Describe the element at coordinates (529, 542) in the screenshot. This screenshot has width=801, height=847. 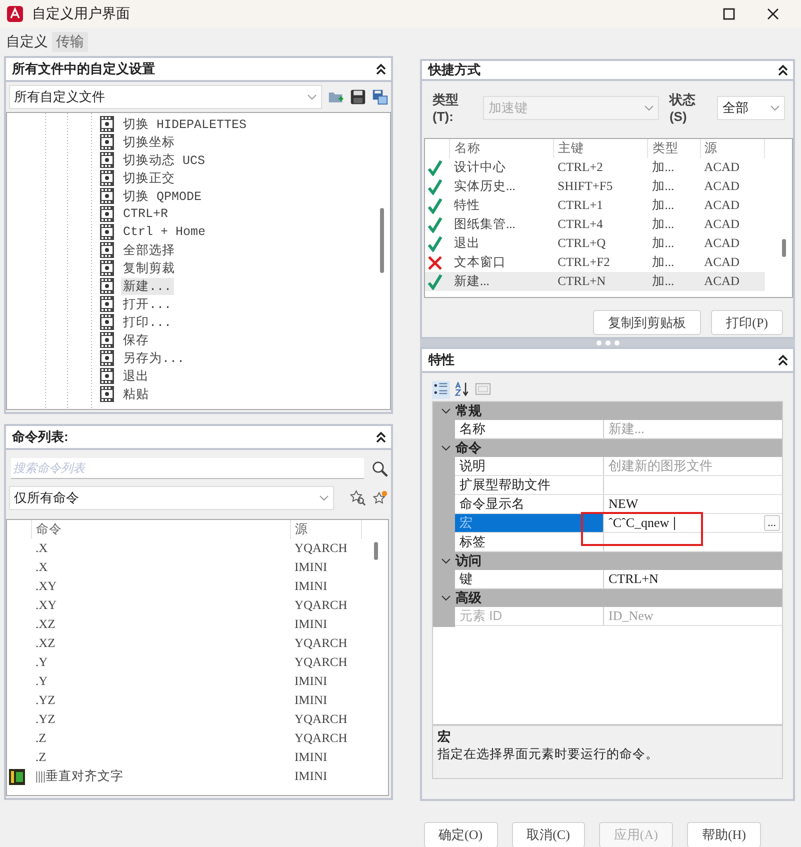
I see `property-name: 标签` at that location.